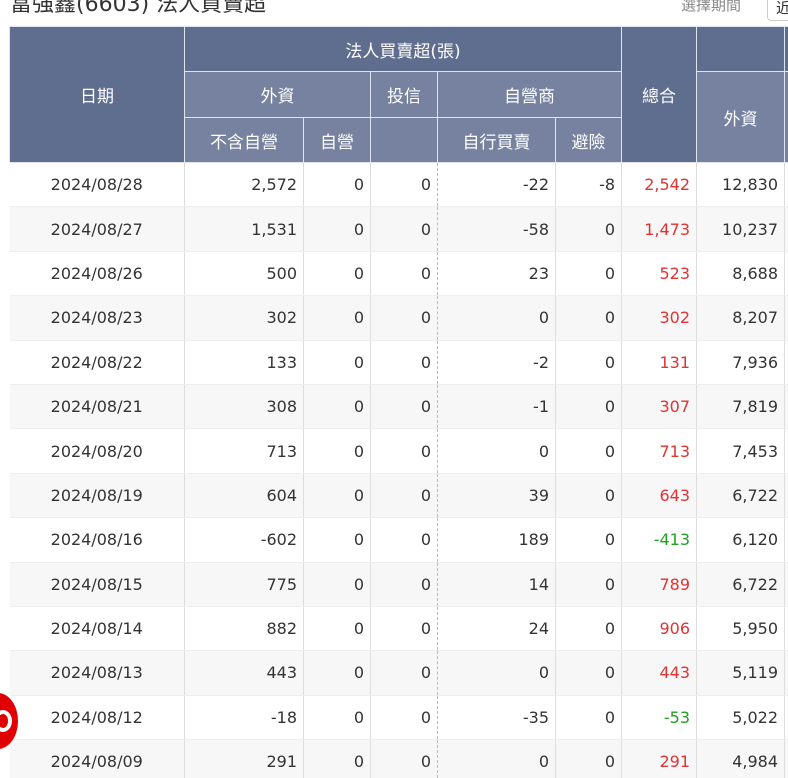  What do you see at coordinates (659, 451) in the screenshot?
I see `cell-total: 713` at bounding box center [659, 451].